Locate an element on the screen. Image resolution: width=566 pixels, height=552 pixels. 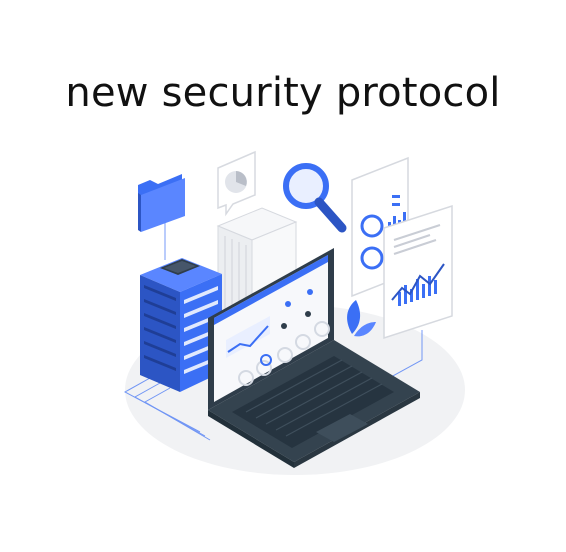
magnifier-icon is located at coordinates (315, 198).